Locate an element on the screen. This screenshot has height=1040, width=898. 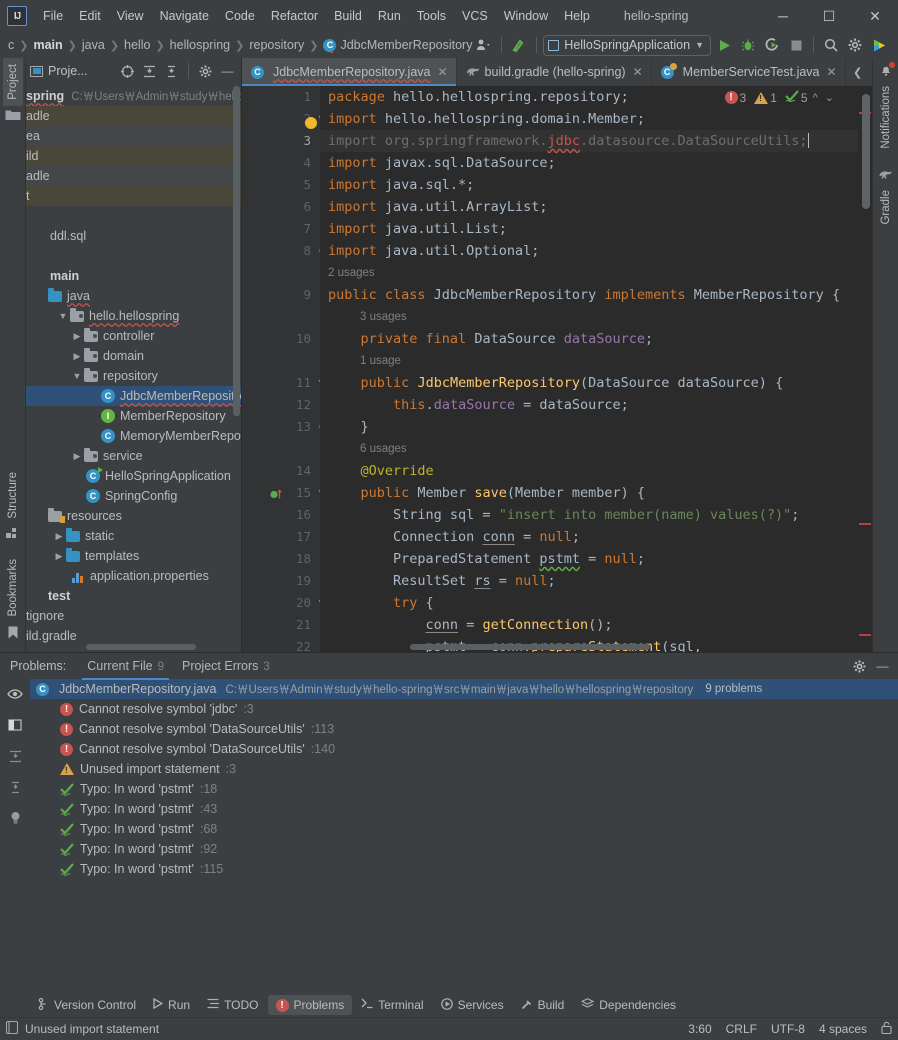
problem-item: Typo: In word 'pstmt' :68 is located at coordinates (464, 829).